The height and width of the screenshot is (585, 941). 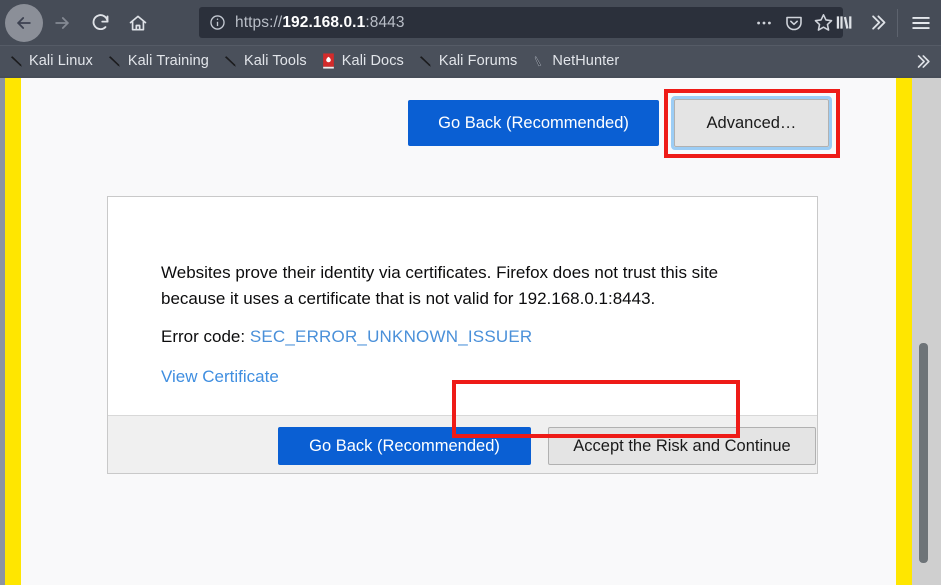 What do you see at coordinates (203, 336) in the screenshot?
I see `error-code-label: Error code:` at bounding box center [203, 336].